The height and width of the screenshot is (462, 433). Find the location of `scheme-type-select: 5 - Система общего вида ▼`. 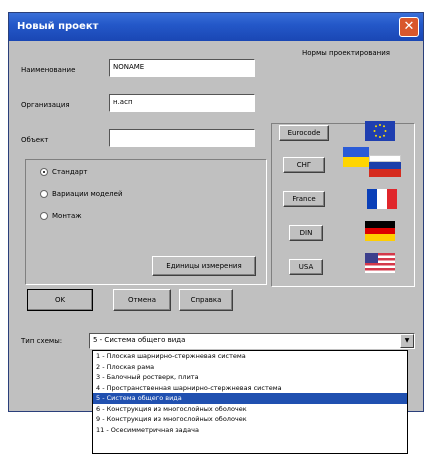

scheme-type-select: 5 - Система общего вида ▼ is located at coordinates (252, 341).